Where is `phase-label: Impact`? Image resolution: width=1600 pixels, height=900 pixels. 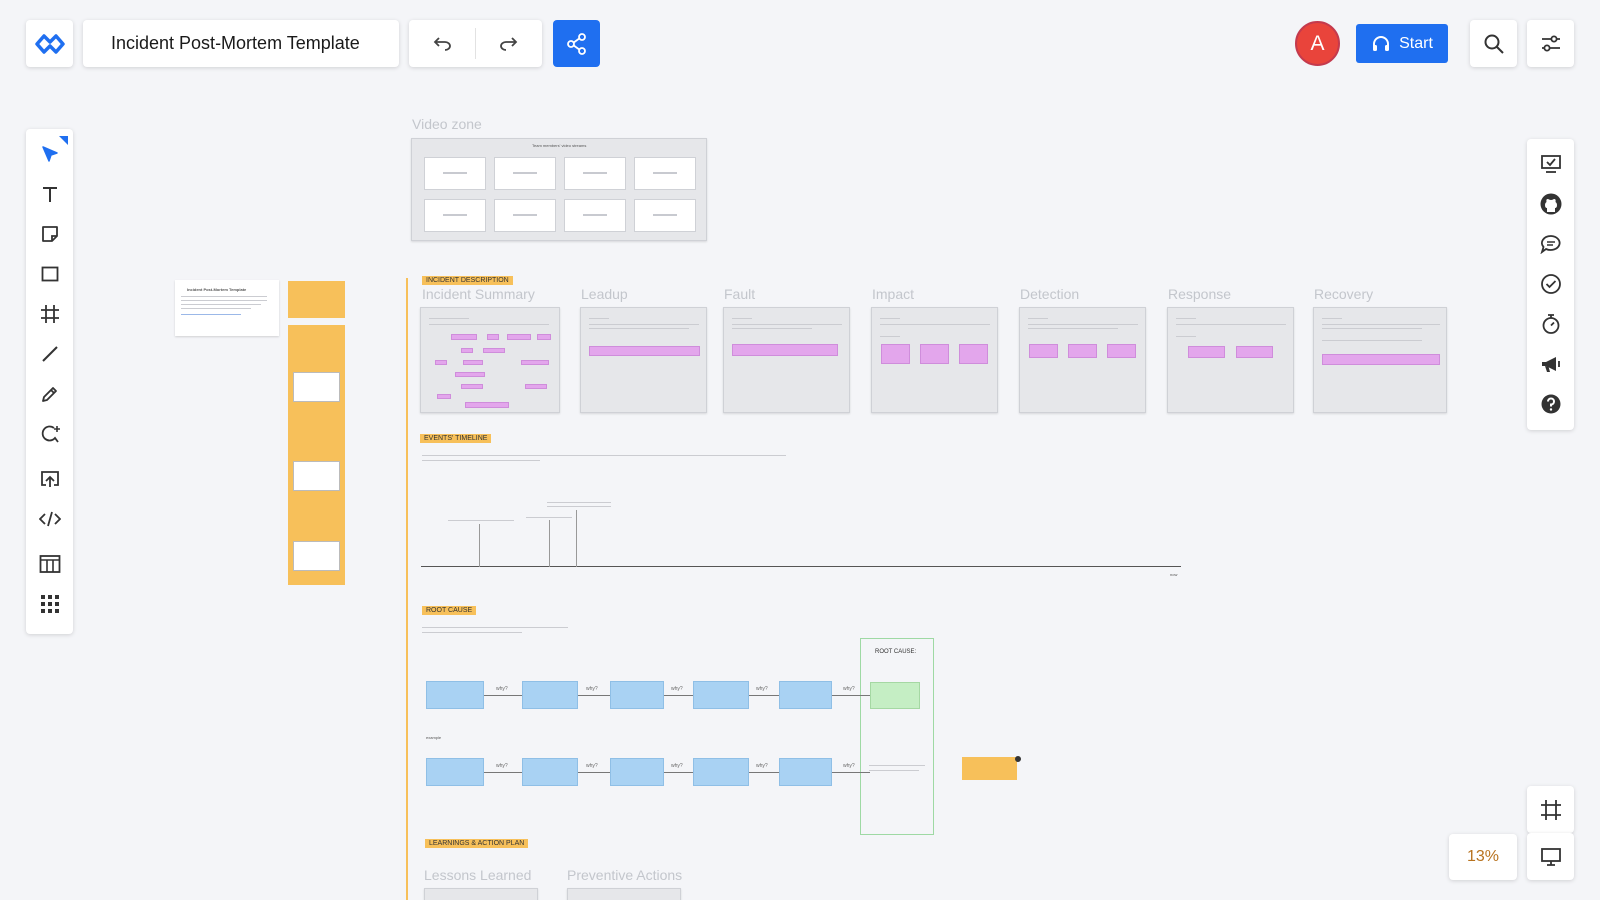
phase-label: Impact is located at coordinates (893, 294).